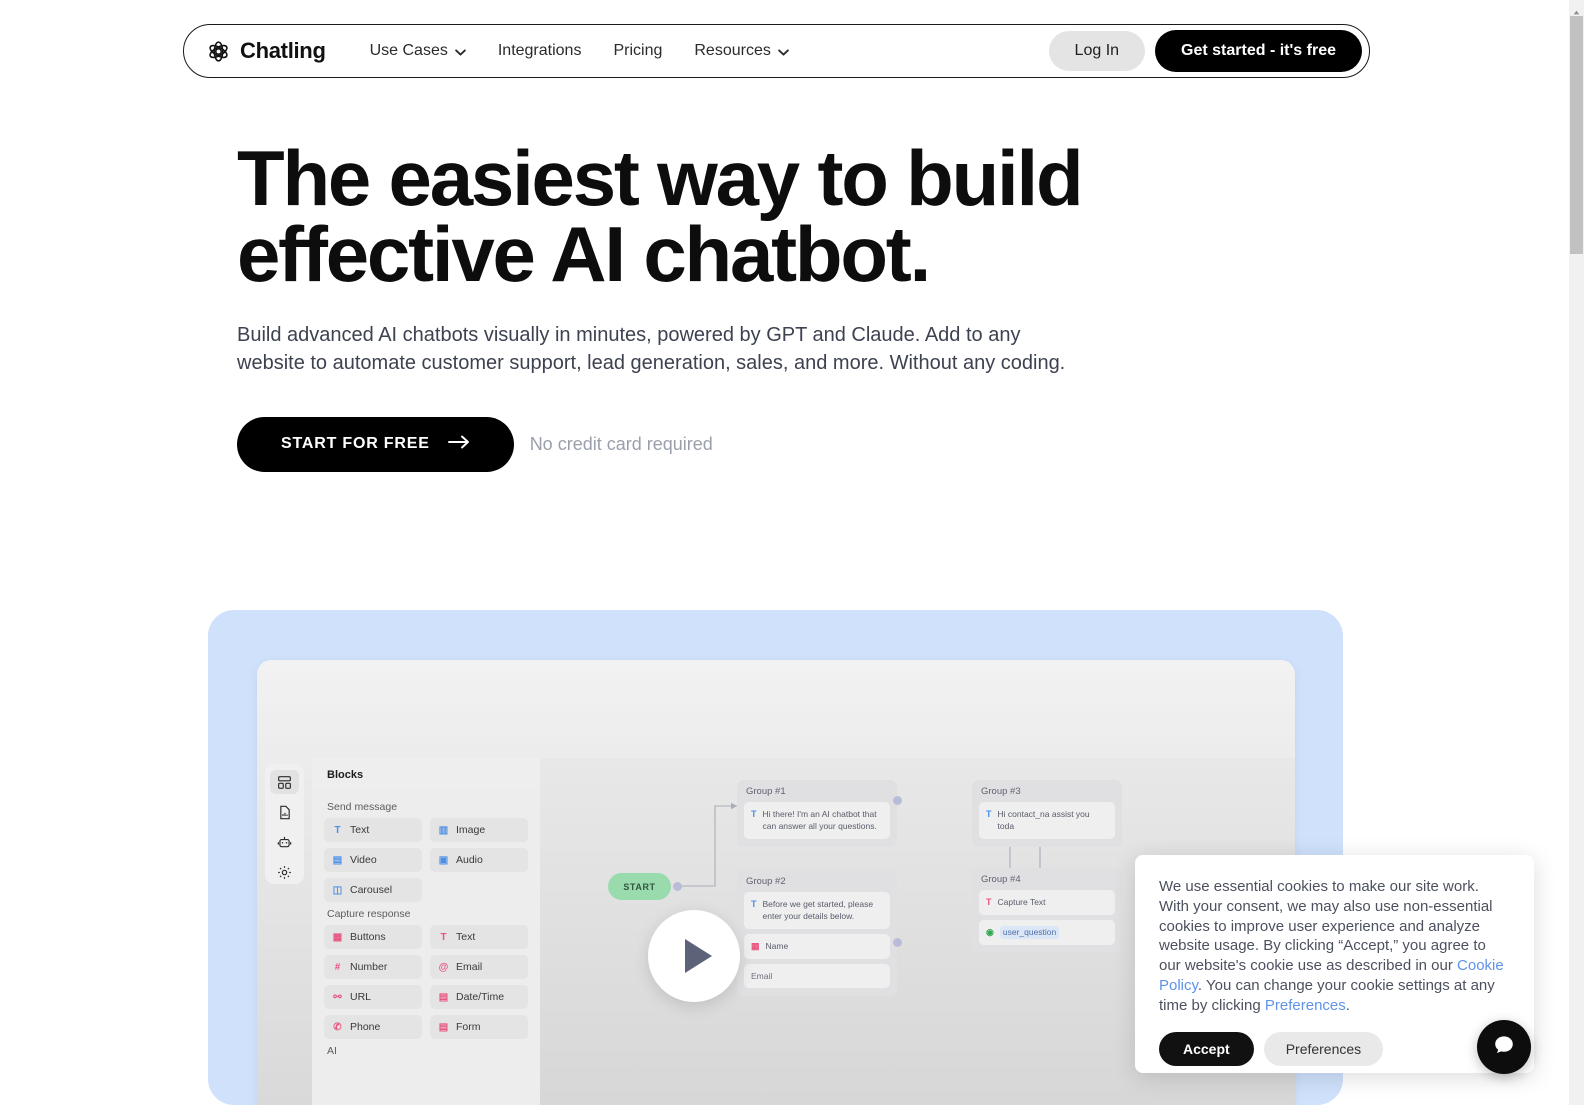 The image size is (1584, 1105). What do you see at coordinates (355, 444) in the screenshot?
I see `start-for-free-label: START FOR FREE` at bounding box center [355, 444].